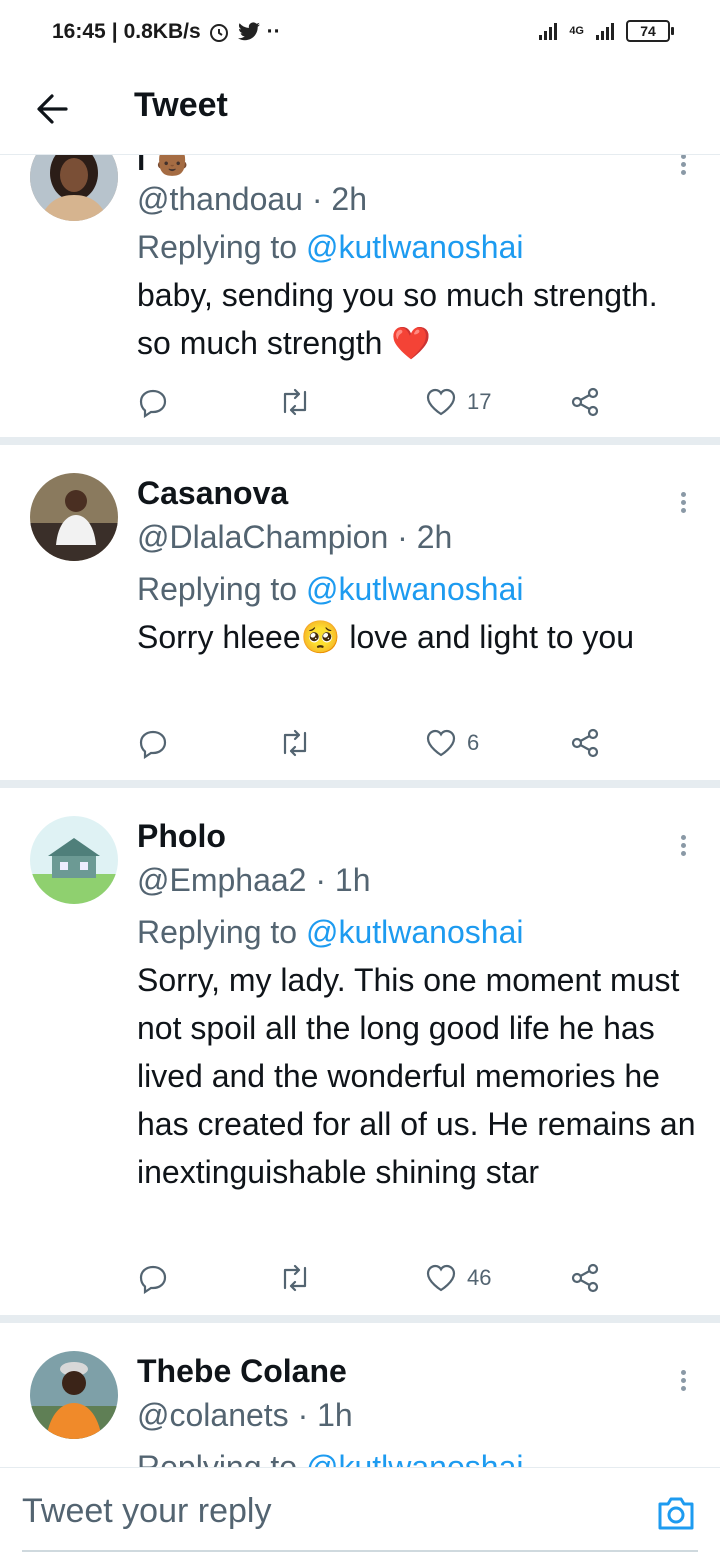 This screenshot has height=1561, width=720. I want to click on emoji: 👶🏾, so click(172, 166).